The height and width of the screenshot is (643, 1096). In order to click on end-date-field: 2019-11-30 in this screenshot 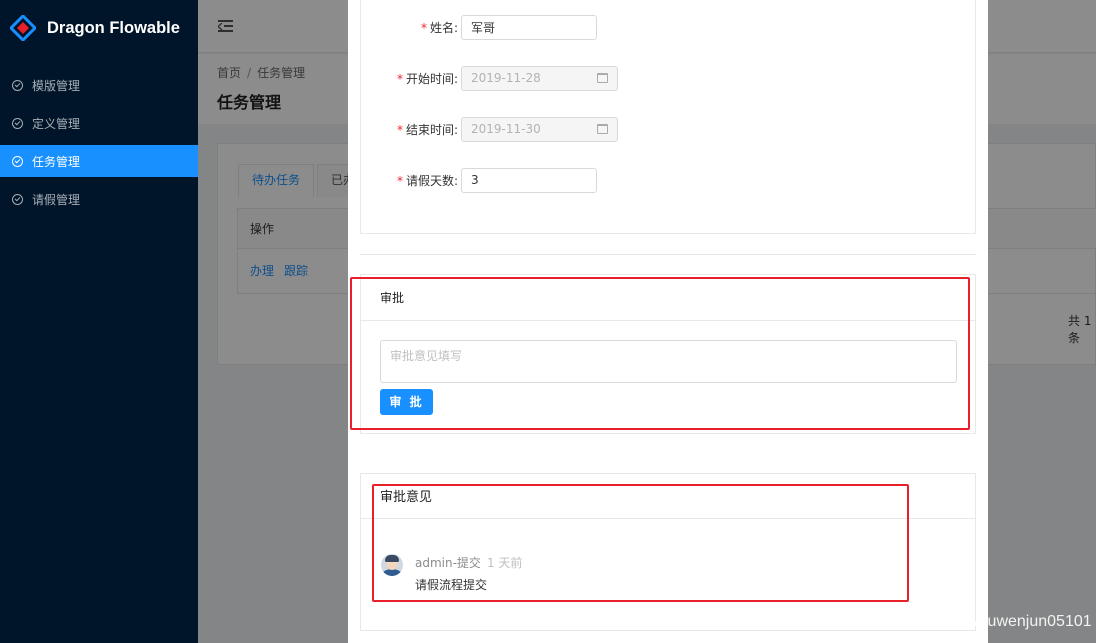, I will do `click(539, 129)`.